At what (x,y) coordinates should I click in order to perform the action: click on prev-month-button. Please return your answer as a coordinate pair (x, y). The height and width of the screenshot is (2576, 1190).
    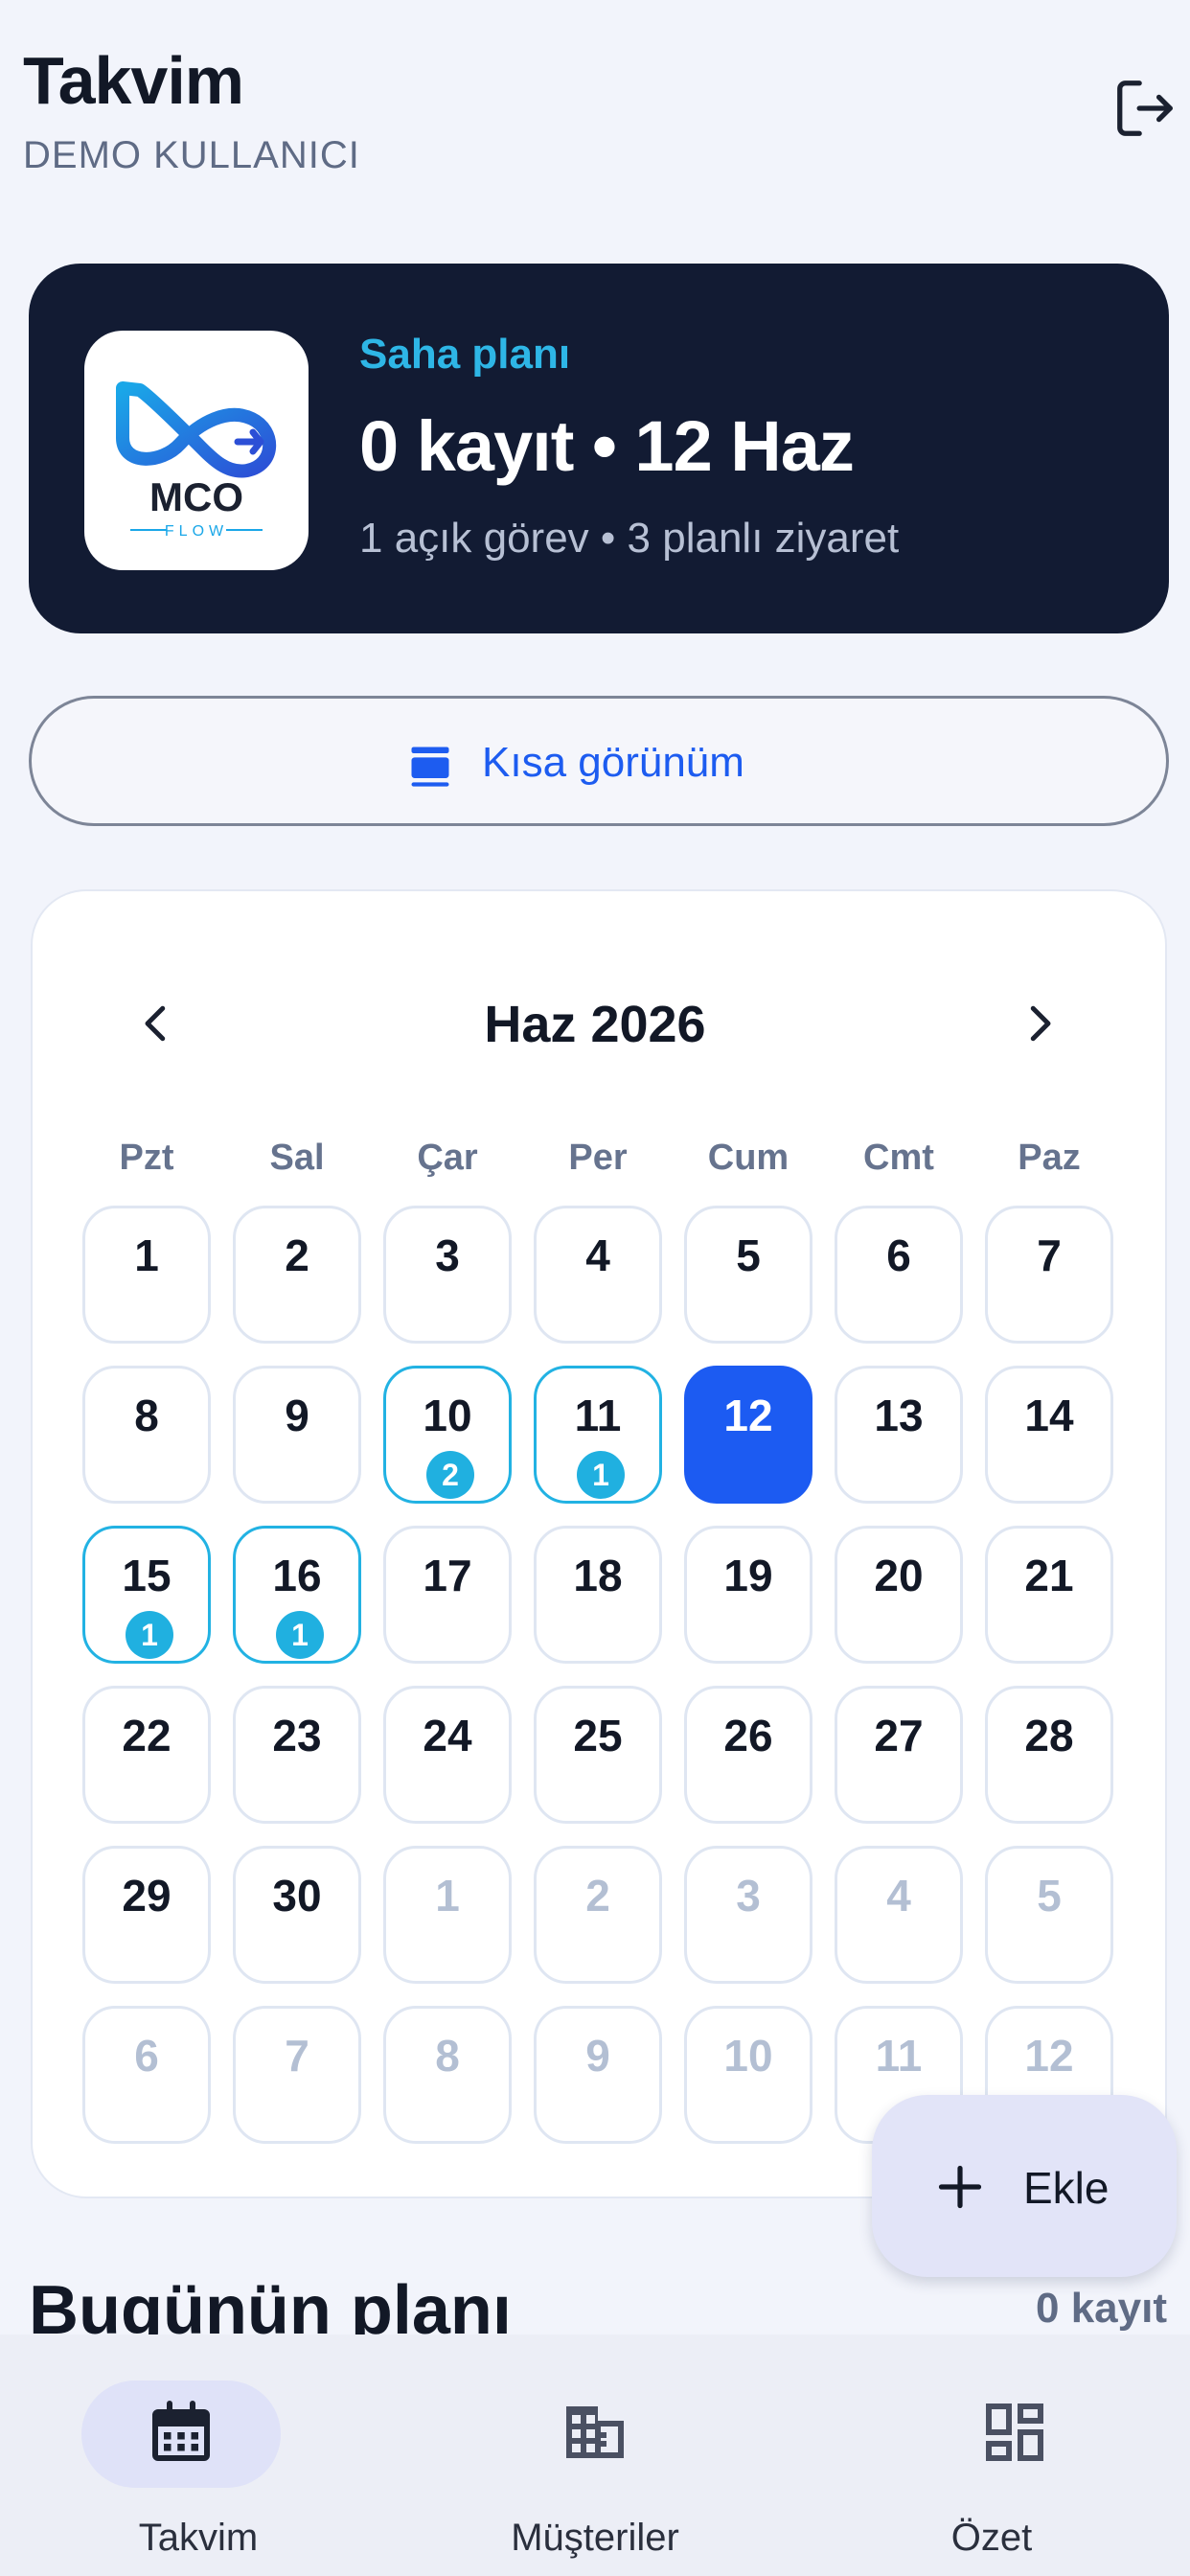
    Looking at the image, I should click on (156, 1023).